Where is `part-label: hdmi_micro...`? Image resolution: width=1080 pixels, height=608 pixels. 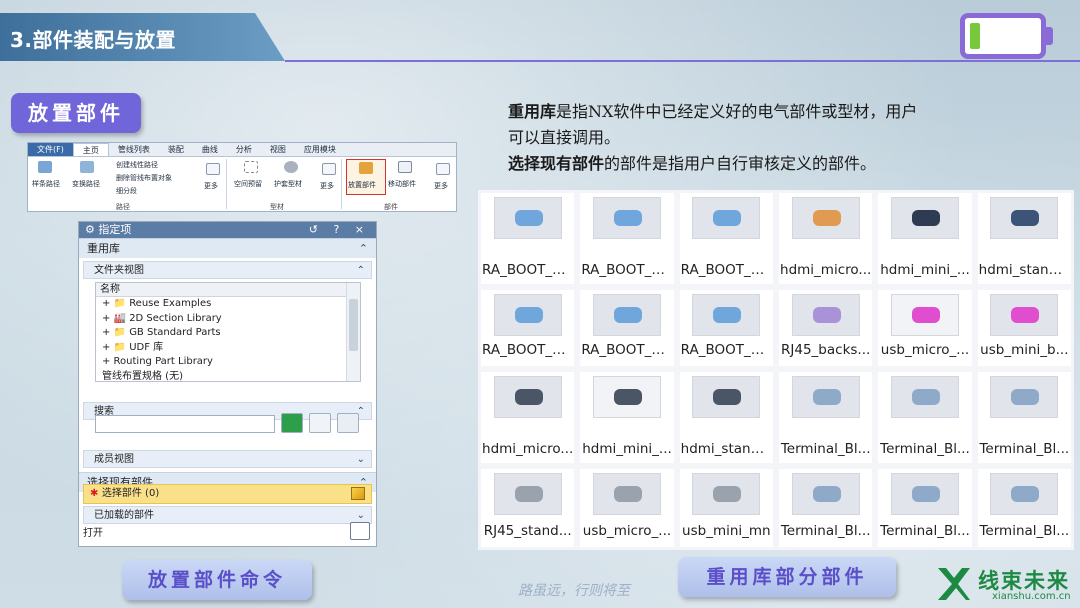 part-label: hdmi_micro... is located at coordinates (528, 449).